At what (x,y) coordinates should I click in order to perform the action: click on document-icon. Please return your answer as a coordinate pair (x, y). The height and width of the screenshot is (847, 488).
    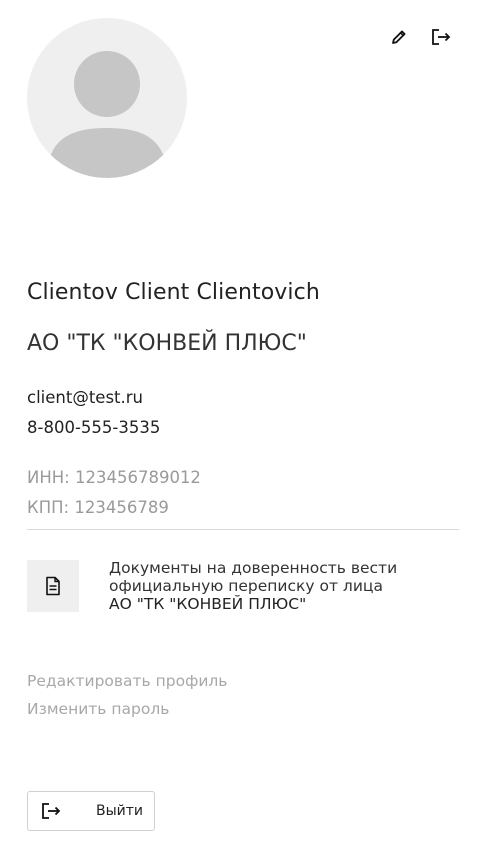
    Looking at the image, I should click on (53, 586).